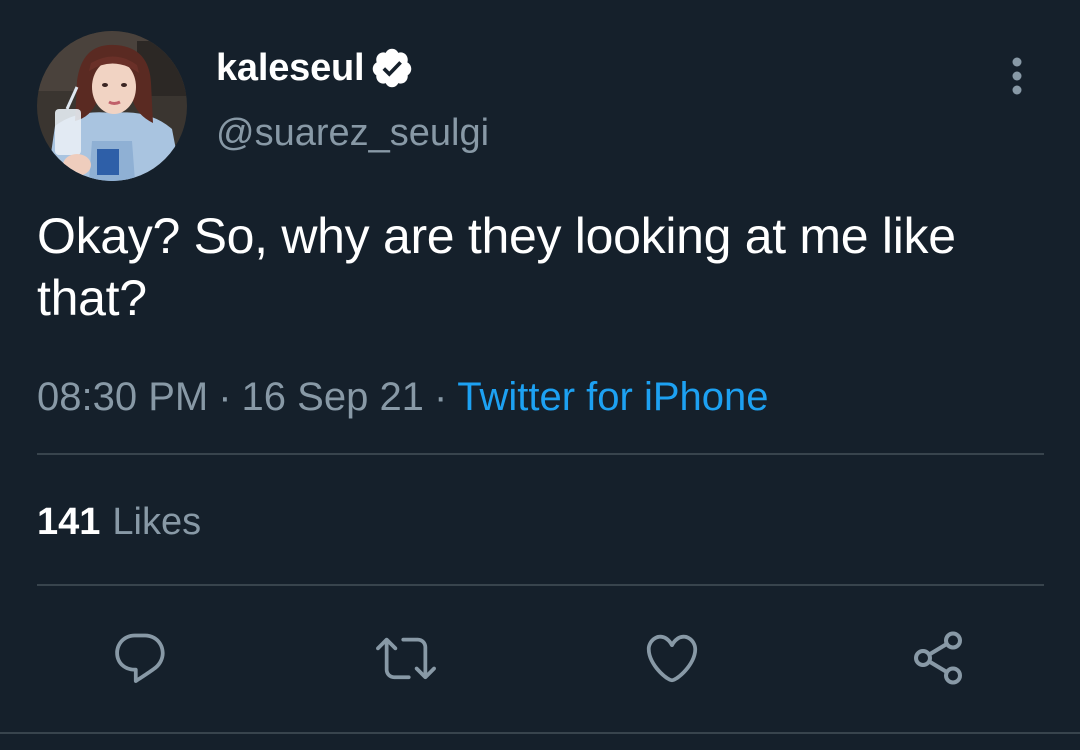 The width and height of the screenshot is (1080, 750). Describe the element at coordinates (290, 68) in the screenshot. I see `display-name: kaleseul` at that location.